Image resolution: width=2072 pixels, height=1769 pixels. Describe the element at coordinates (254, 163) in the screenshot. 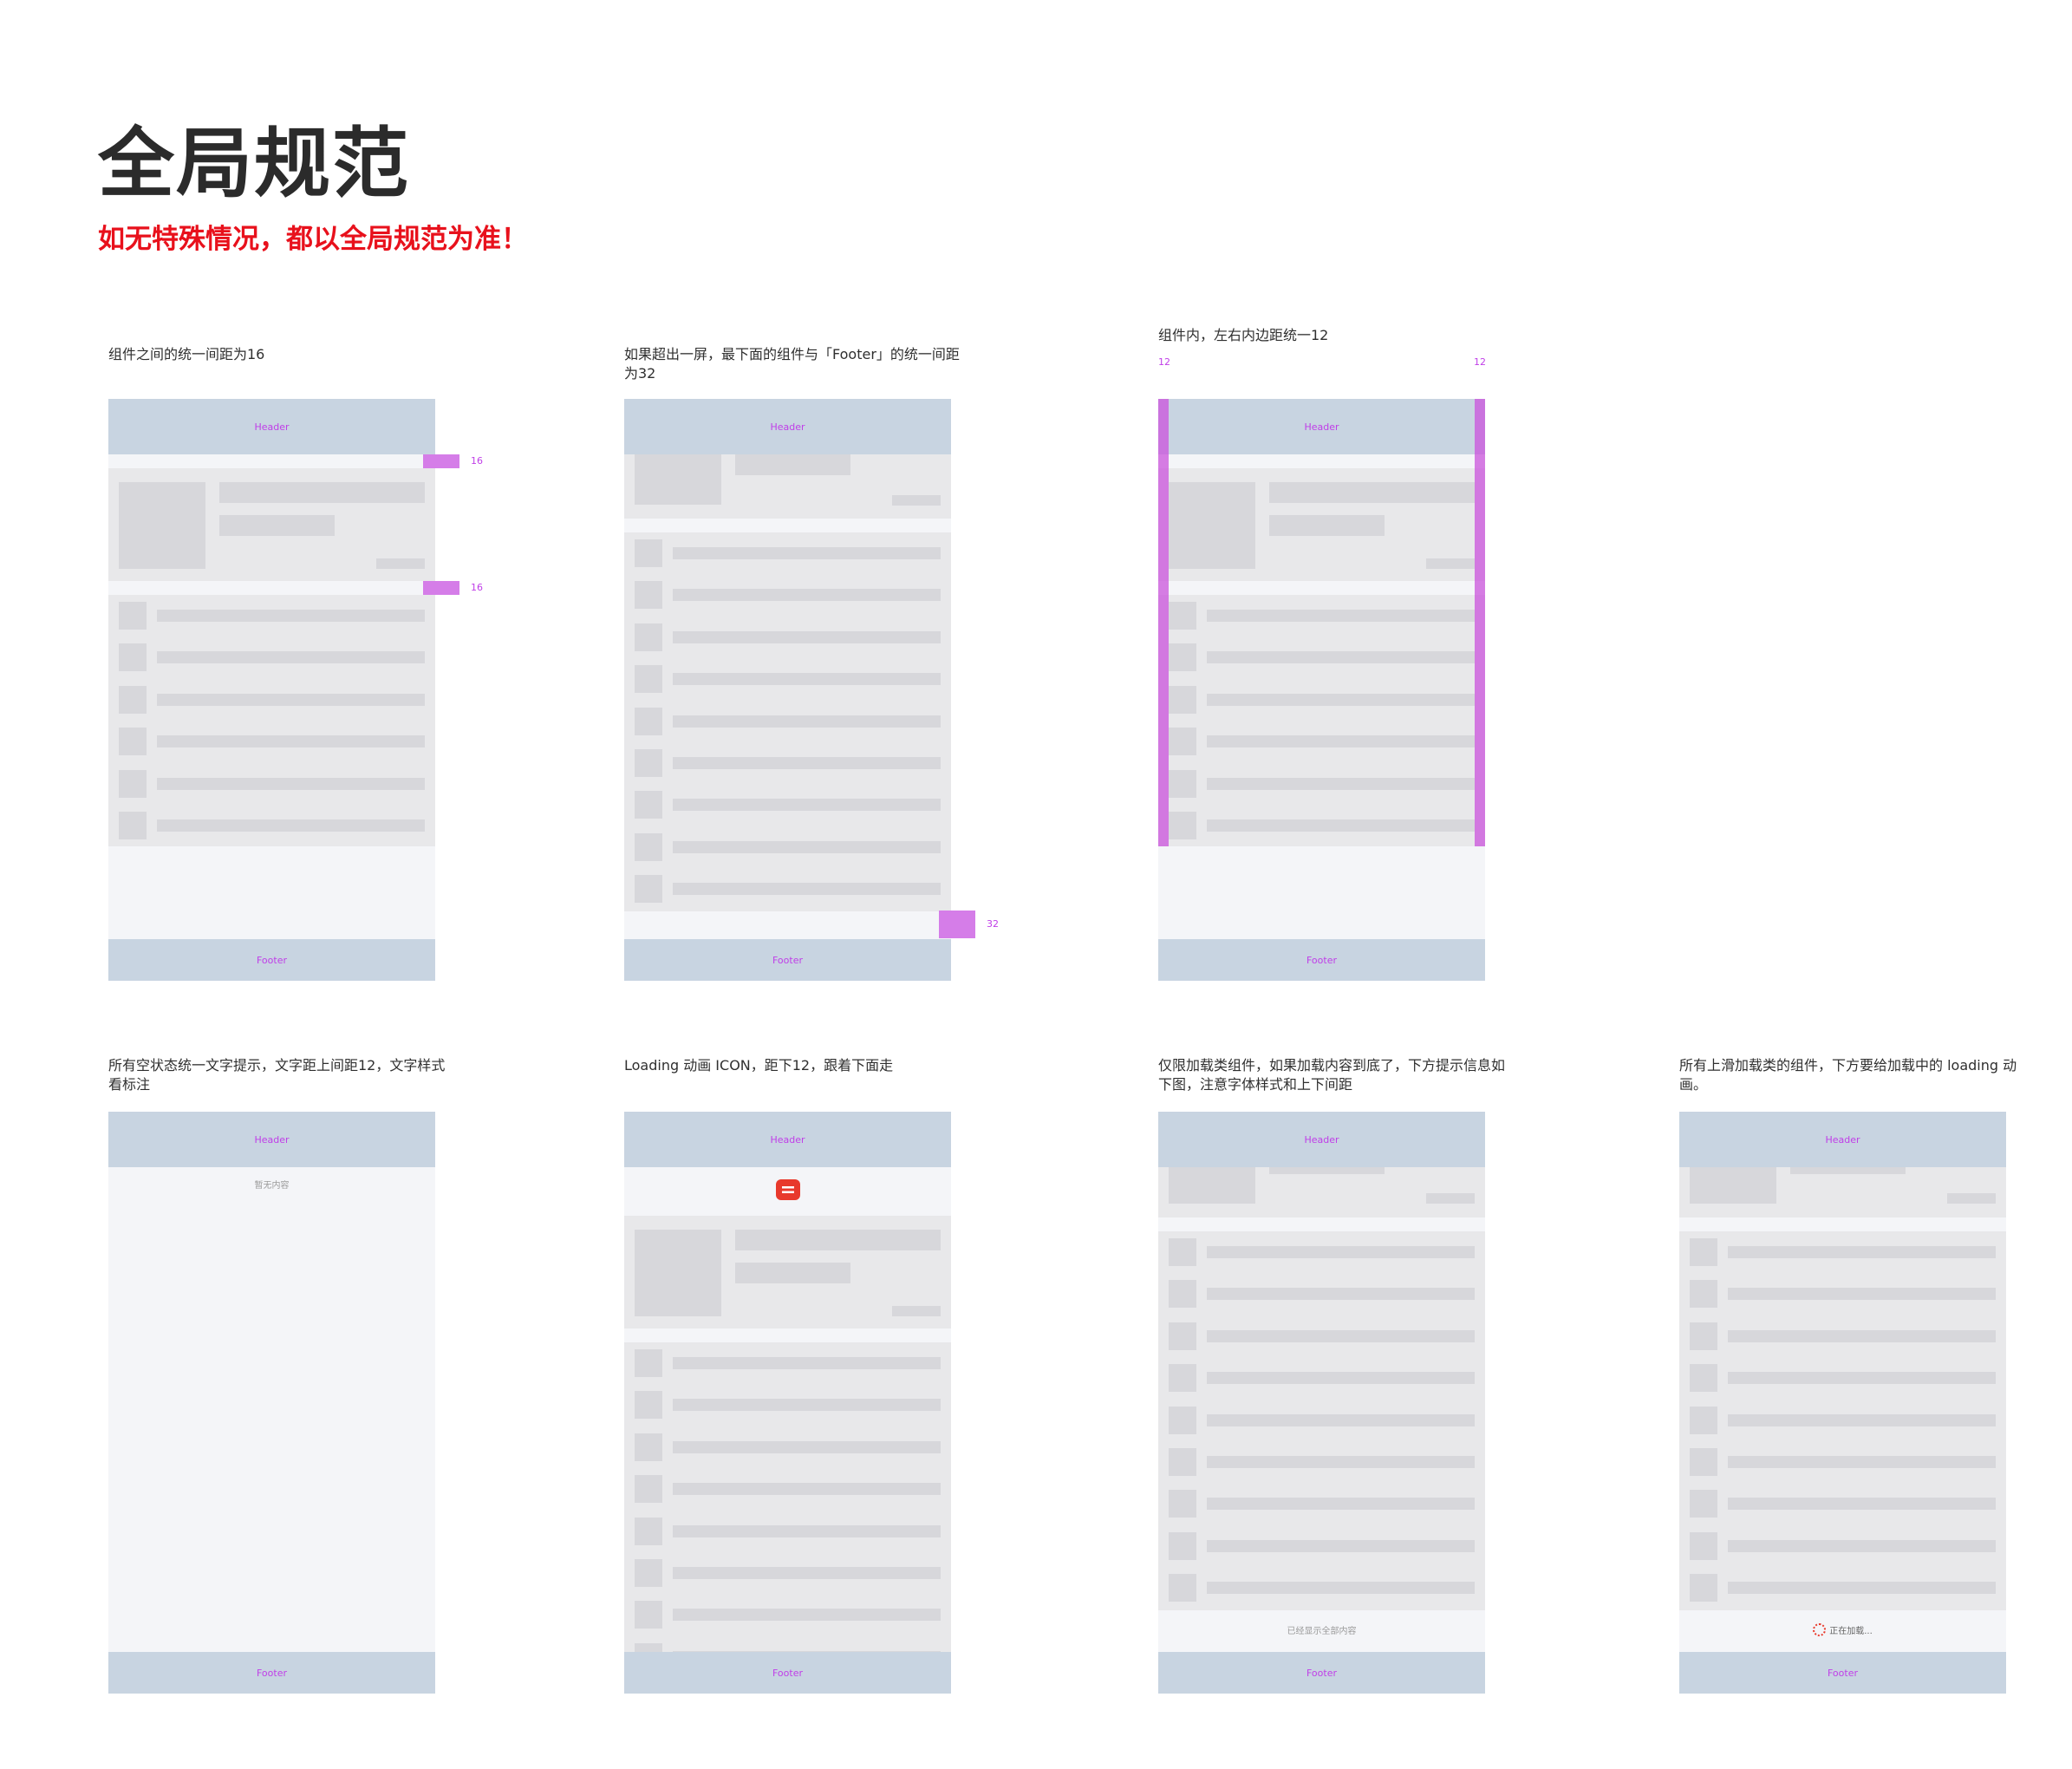

I see `page-title: 全局规范` at that location.